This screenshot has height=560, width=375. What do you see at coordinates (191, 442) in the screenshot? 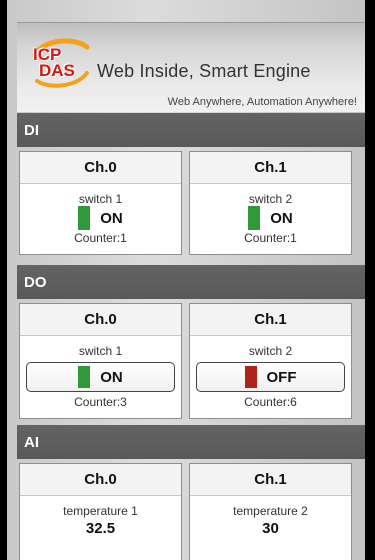
I see `section-ai-header: AI` at bounding box center [191, 442].